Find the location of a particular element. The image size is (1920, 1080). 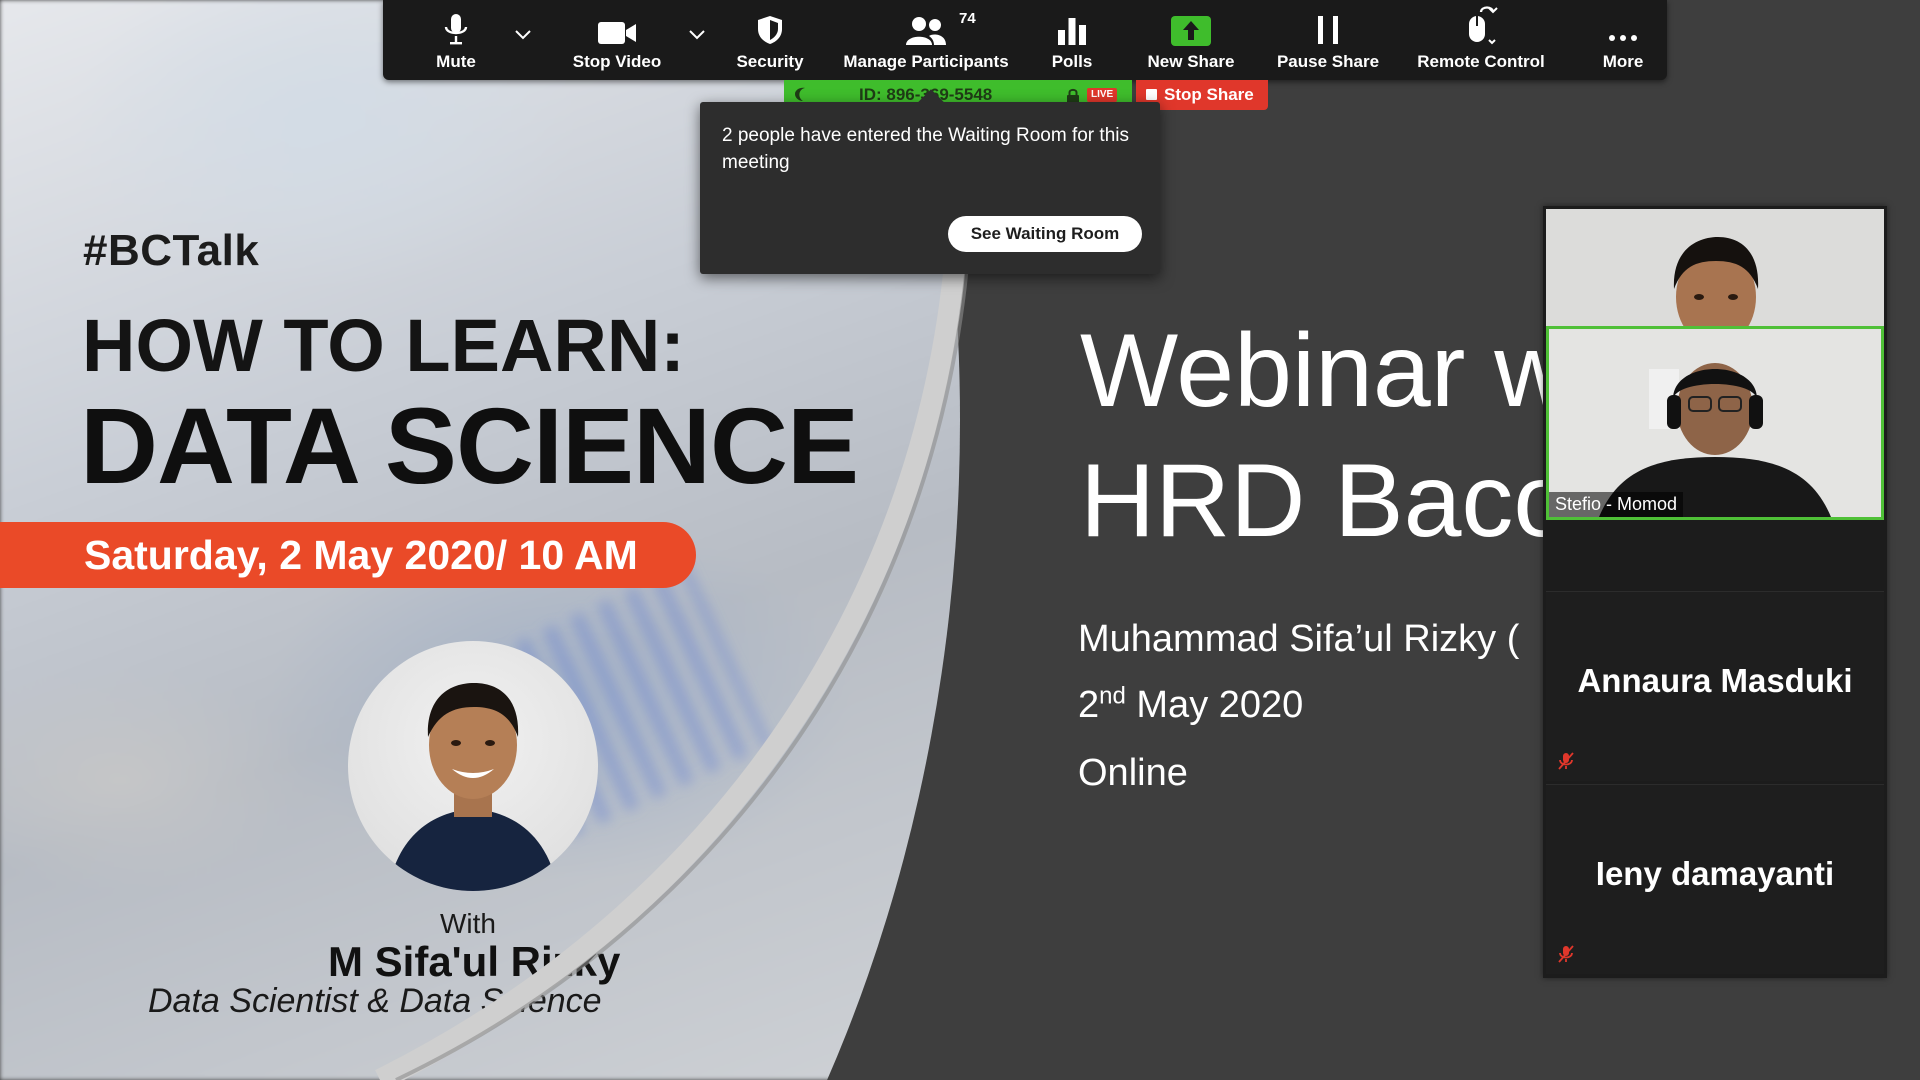

participant-name-tile: Ieny damayanti is located at coordinates (1715, 879).